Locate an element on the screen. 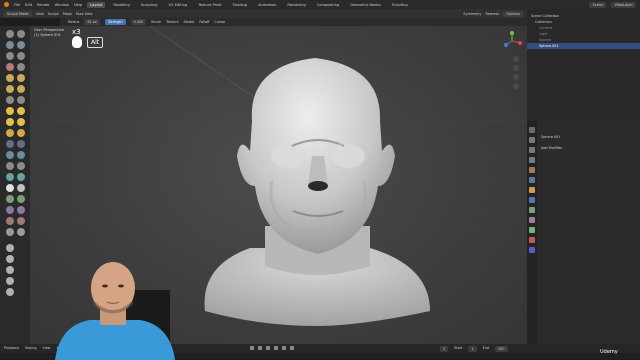 Image resolution: width=640 pixels, height=360 pixels. pinch-brush-icon is located at coordinates (21, 100).